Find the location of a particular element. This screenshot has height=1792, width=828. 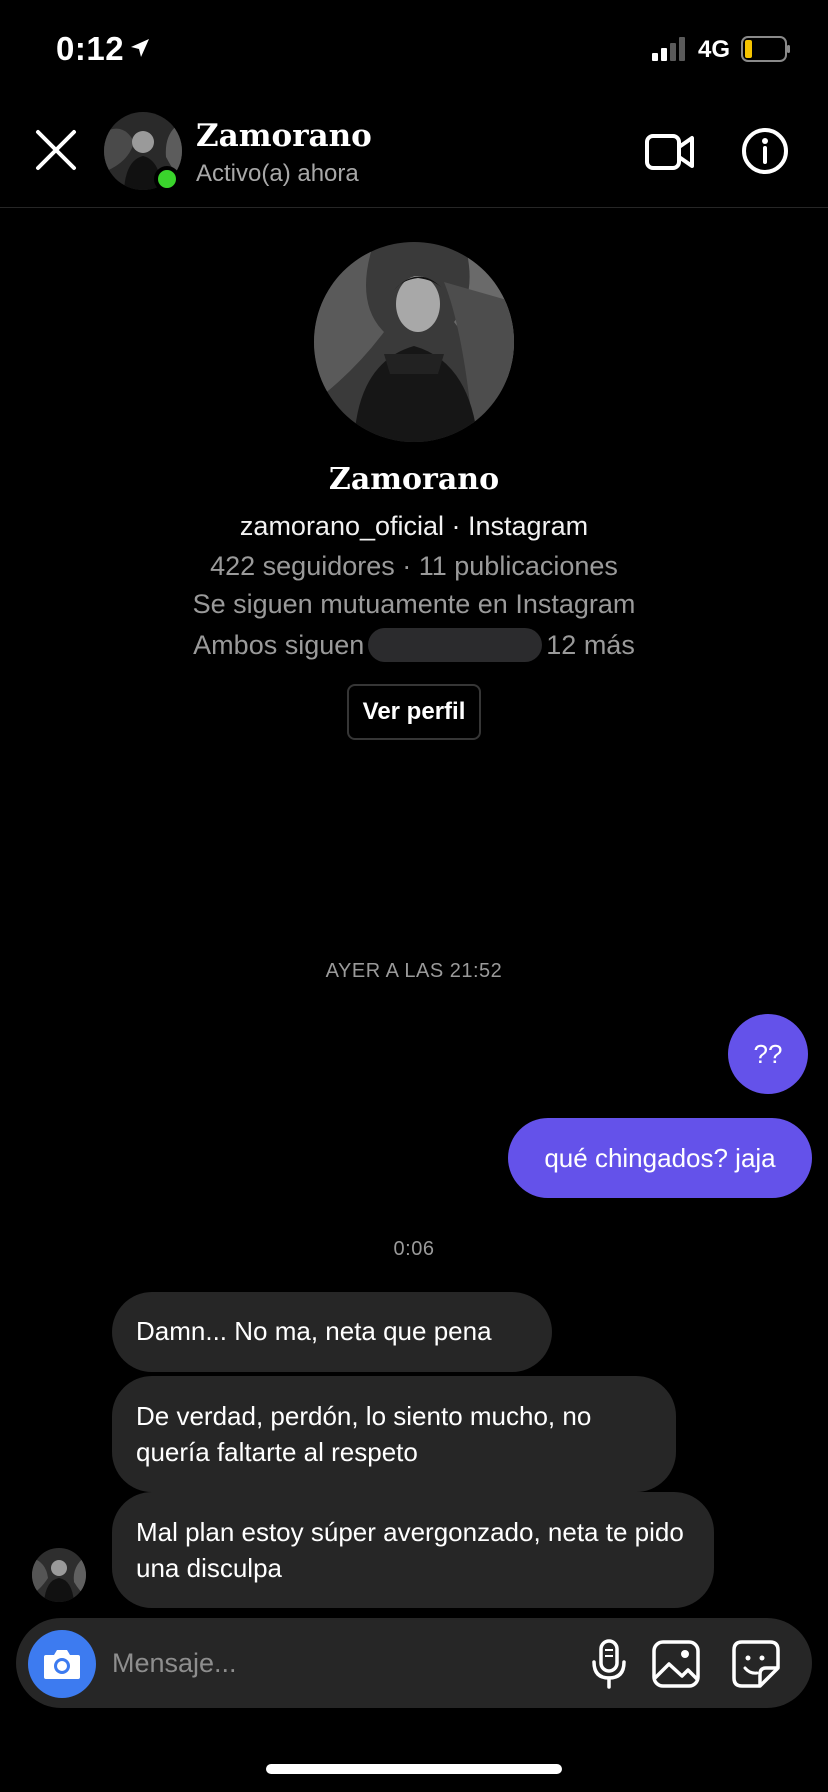

info-icon is located at coordinates (765, 151).